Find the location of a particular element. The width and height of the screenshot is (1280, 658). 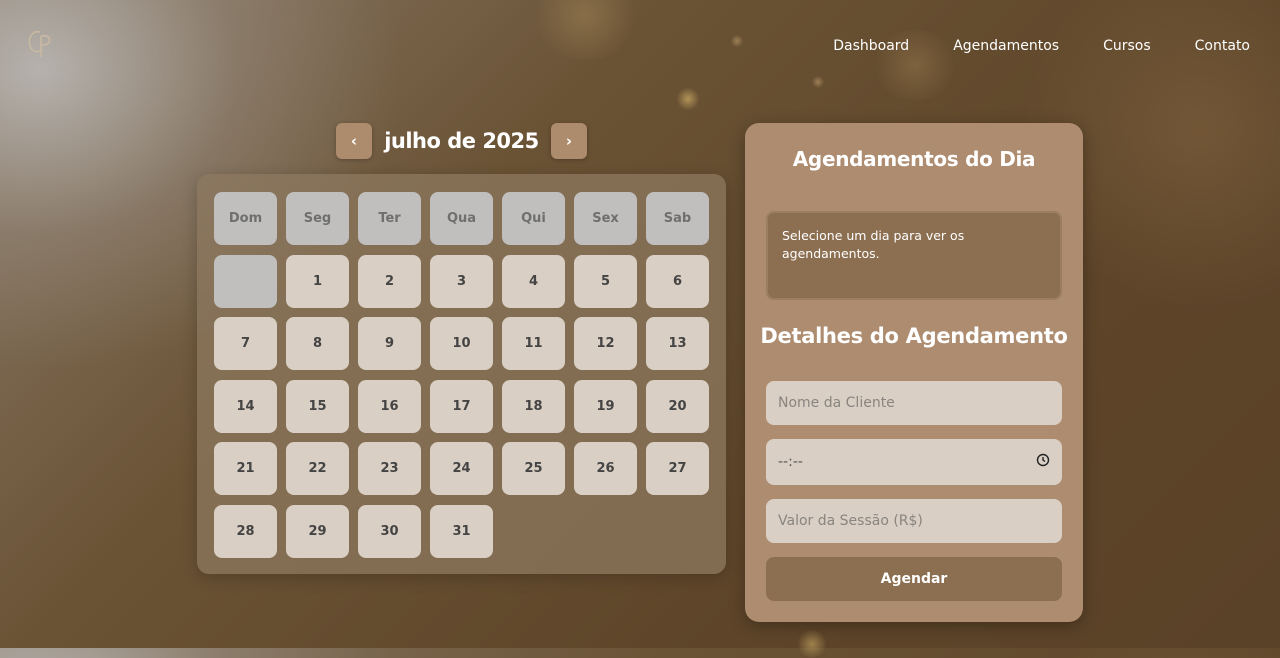

prev-month-button: ‹ is located at coordinates (354, 141).